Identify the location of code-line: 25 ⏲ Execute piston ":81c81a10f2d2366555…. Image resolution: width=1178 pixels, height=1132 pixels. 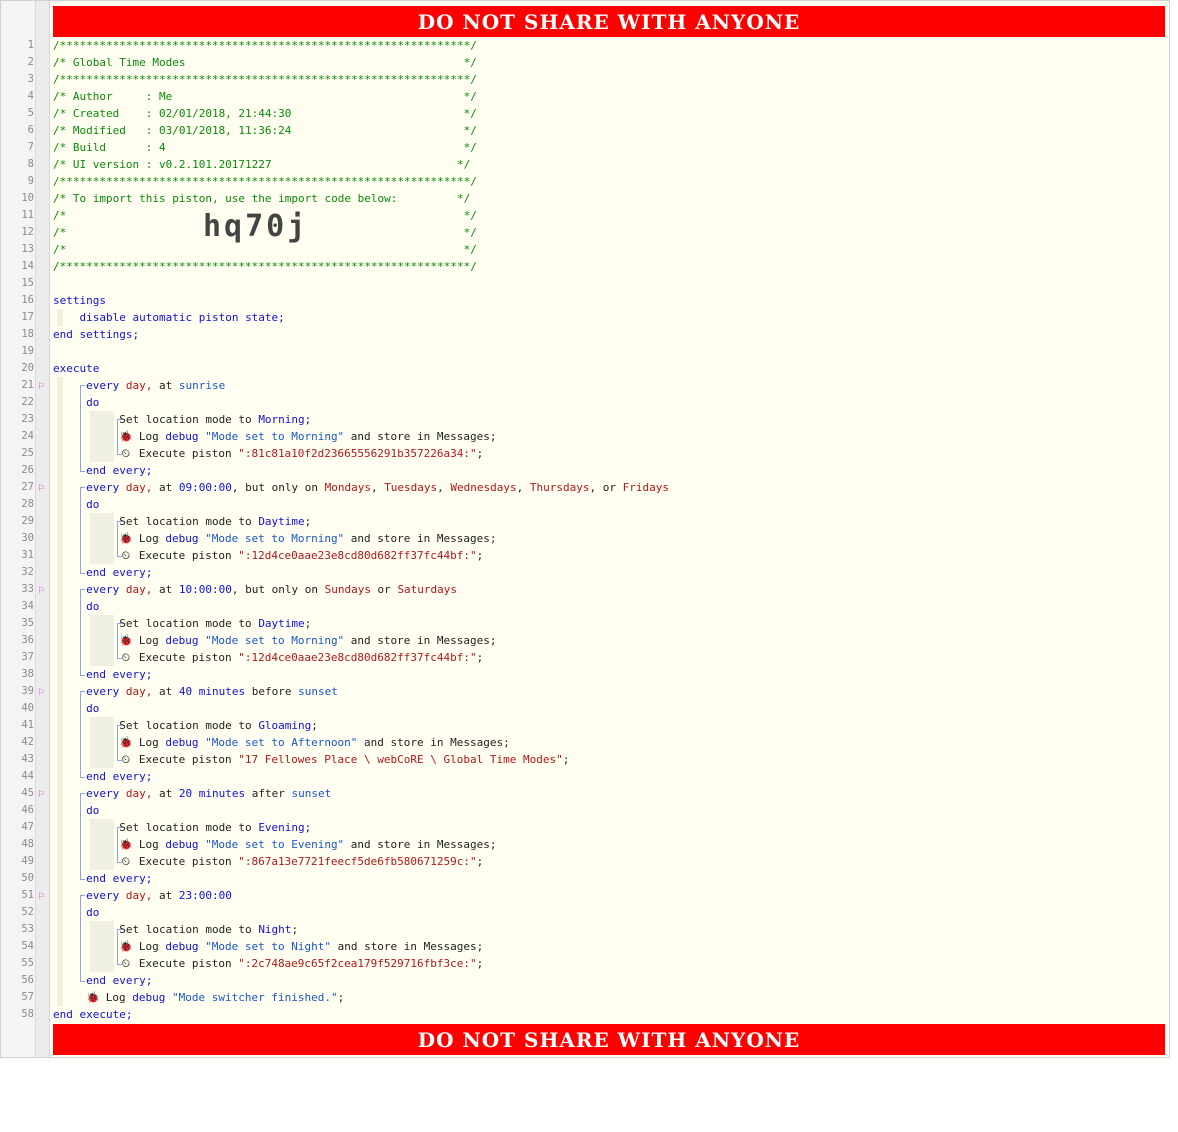
(584, 453).